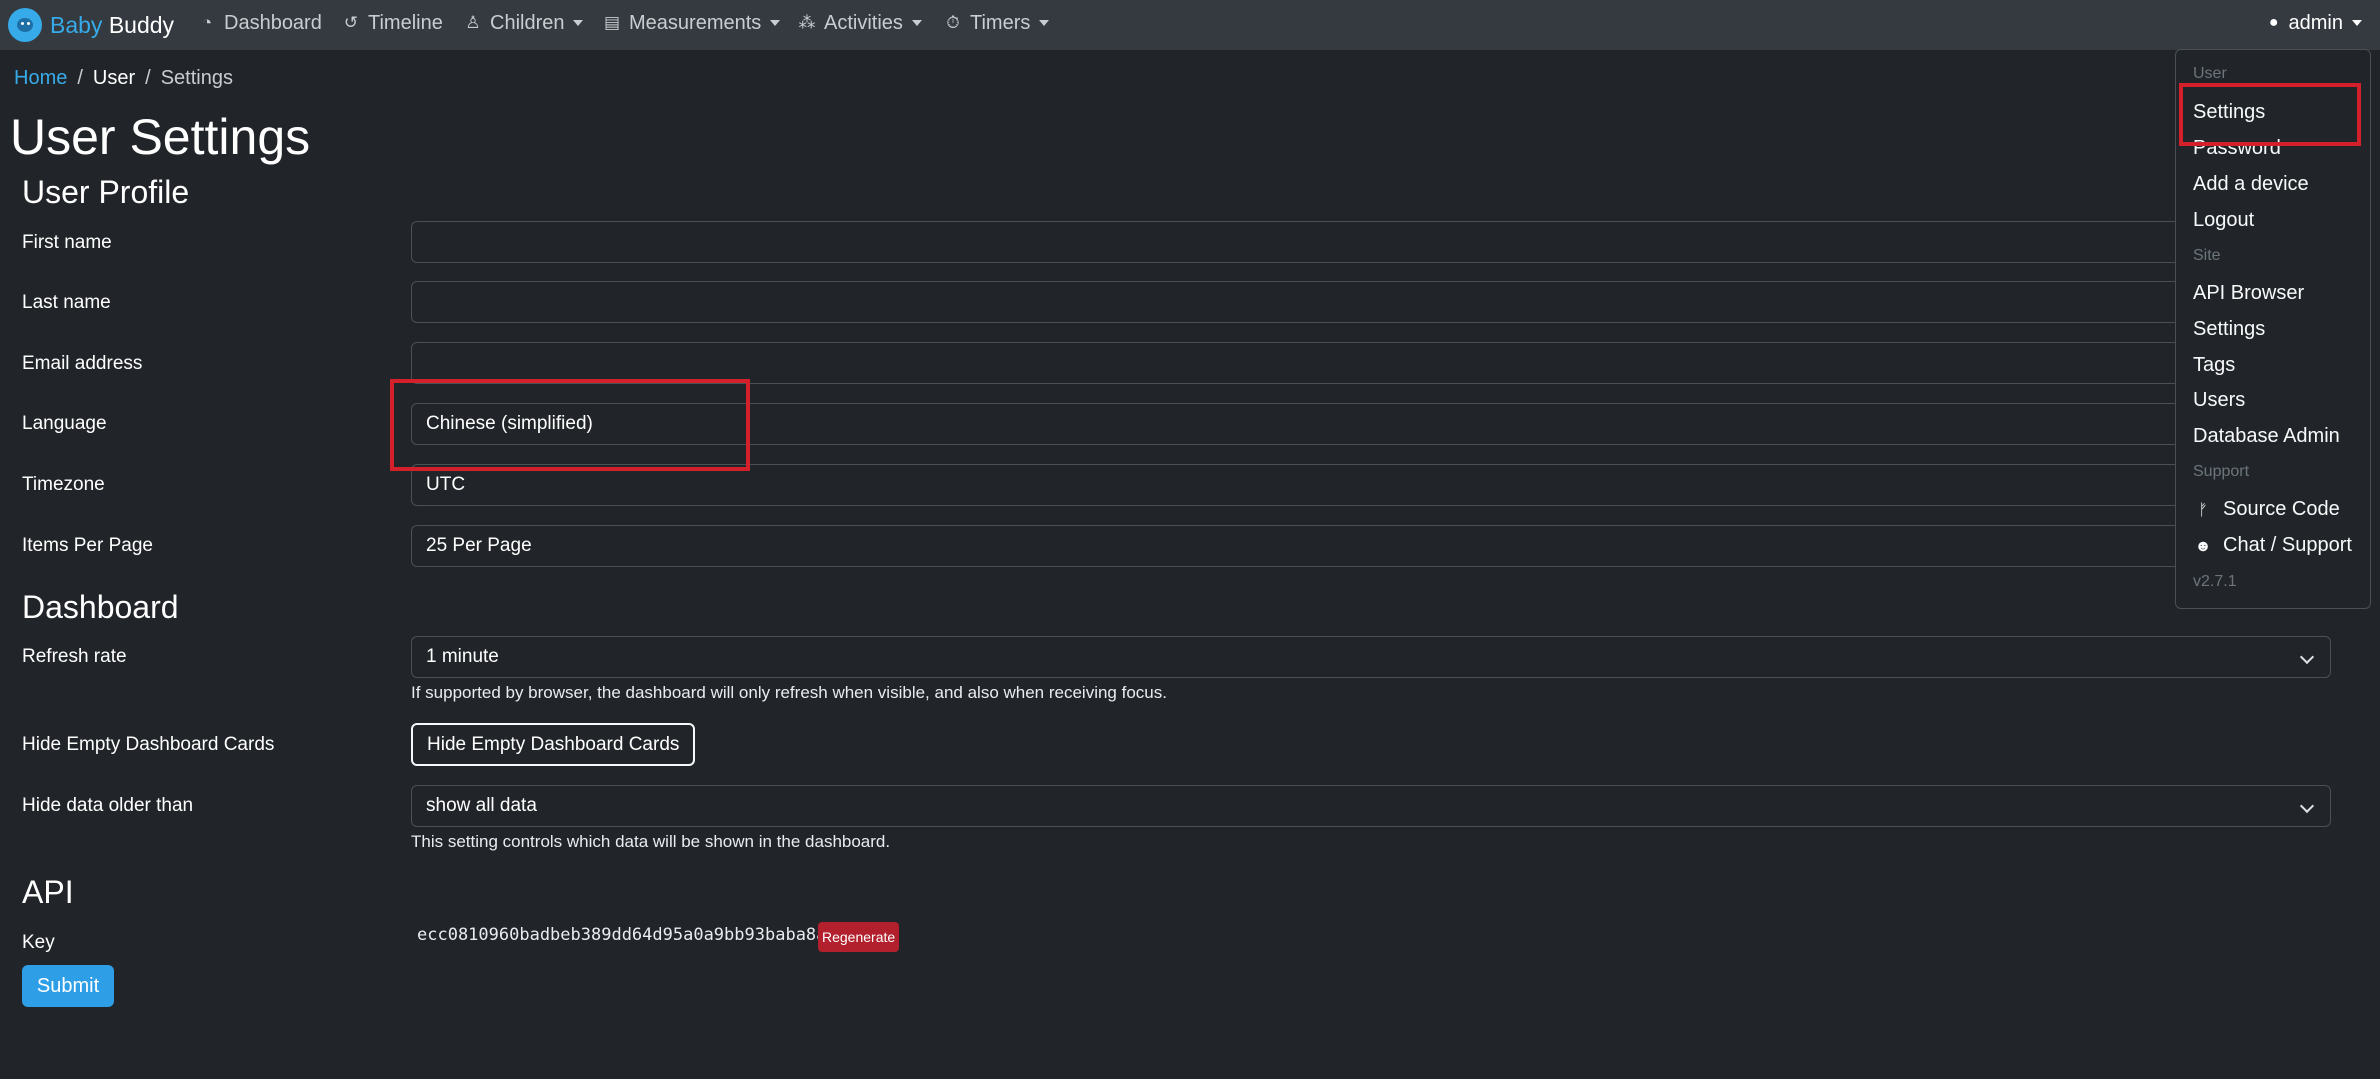 Image resolution: width=2380 pixels, height=1079 pixels. Describe the element at coordinates (68, 986) in the screenshot. I see `submit-button: Submit` at that location.